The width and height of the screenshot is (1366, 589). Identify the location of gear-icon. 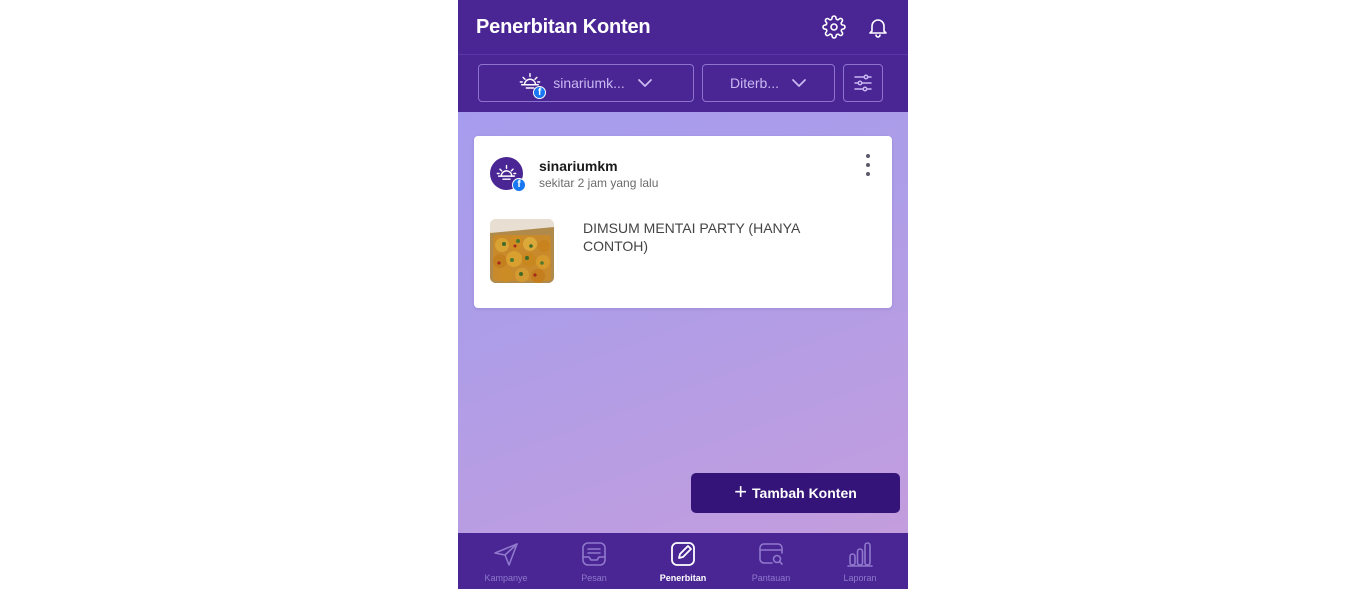
(834, 27).